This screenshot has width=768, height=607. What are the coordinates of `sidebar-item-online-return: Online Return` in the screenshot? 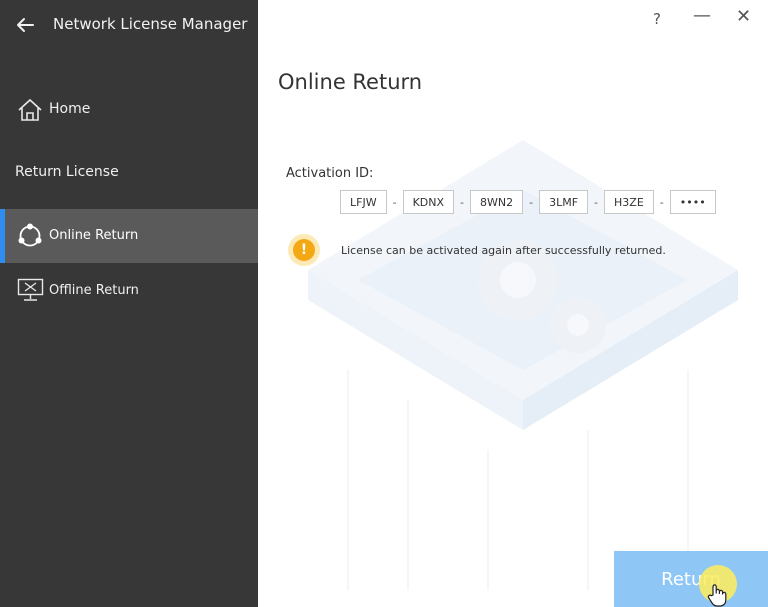 It's located at (129, 236).